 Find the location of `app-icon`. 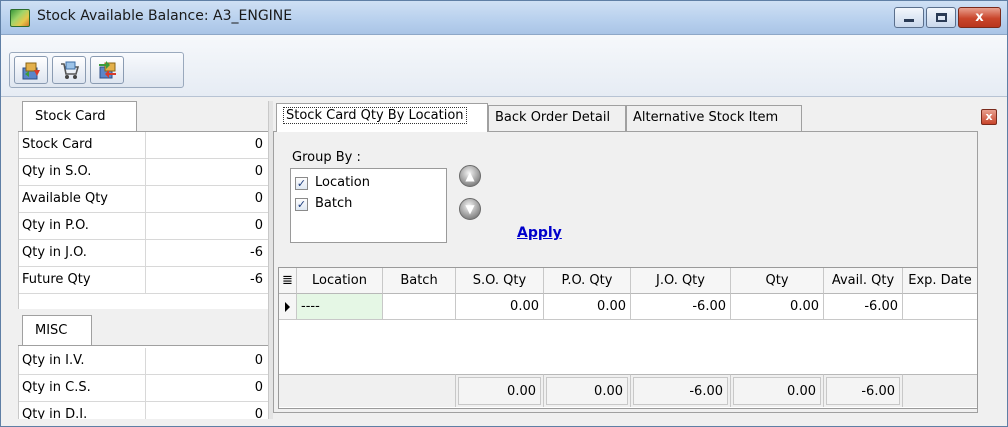

app-icon is located at coordinates (20, 18).